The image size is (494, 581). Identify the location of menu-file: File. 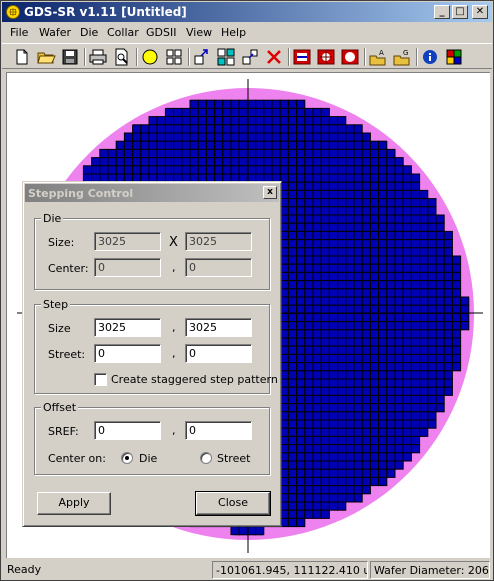
(19, 32).